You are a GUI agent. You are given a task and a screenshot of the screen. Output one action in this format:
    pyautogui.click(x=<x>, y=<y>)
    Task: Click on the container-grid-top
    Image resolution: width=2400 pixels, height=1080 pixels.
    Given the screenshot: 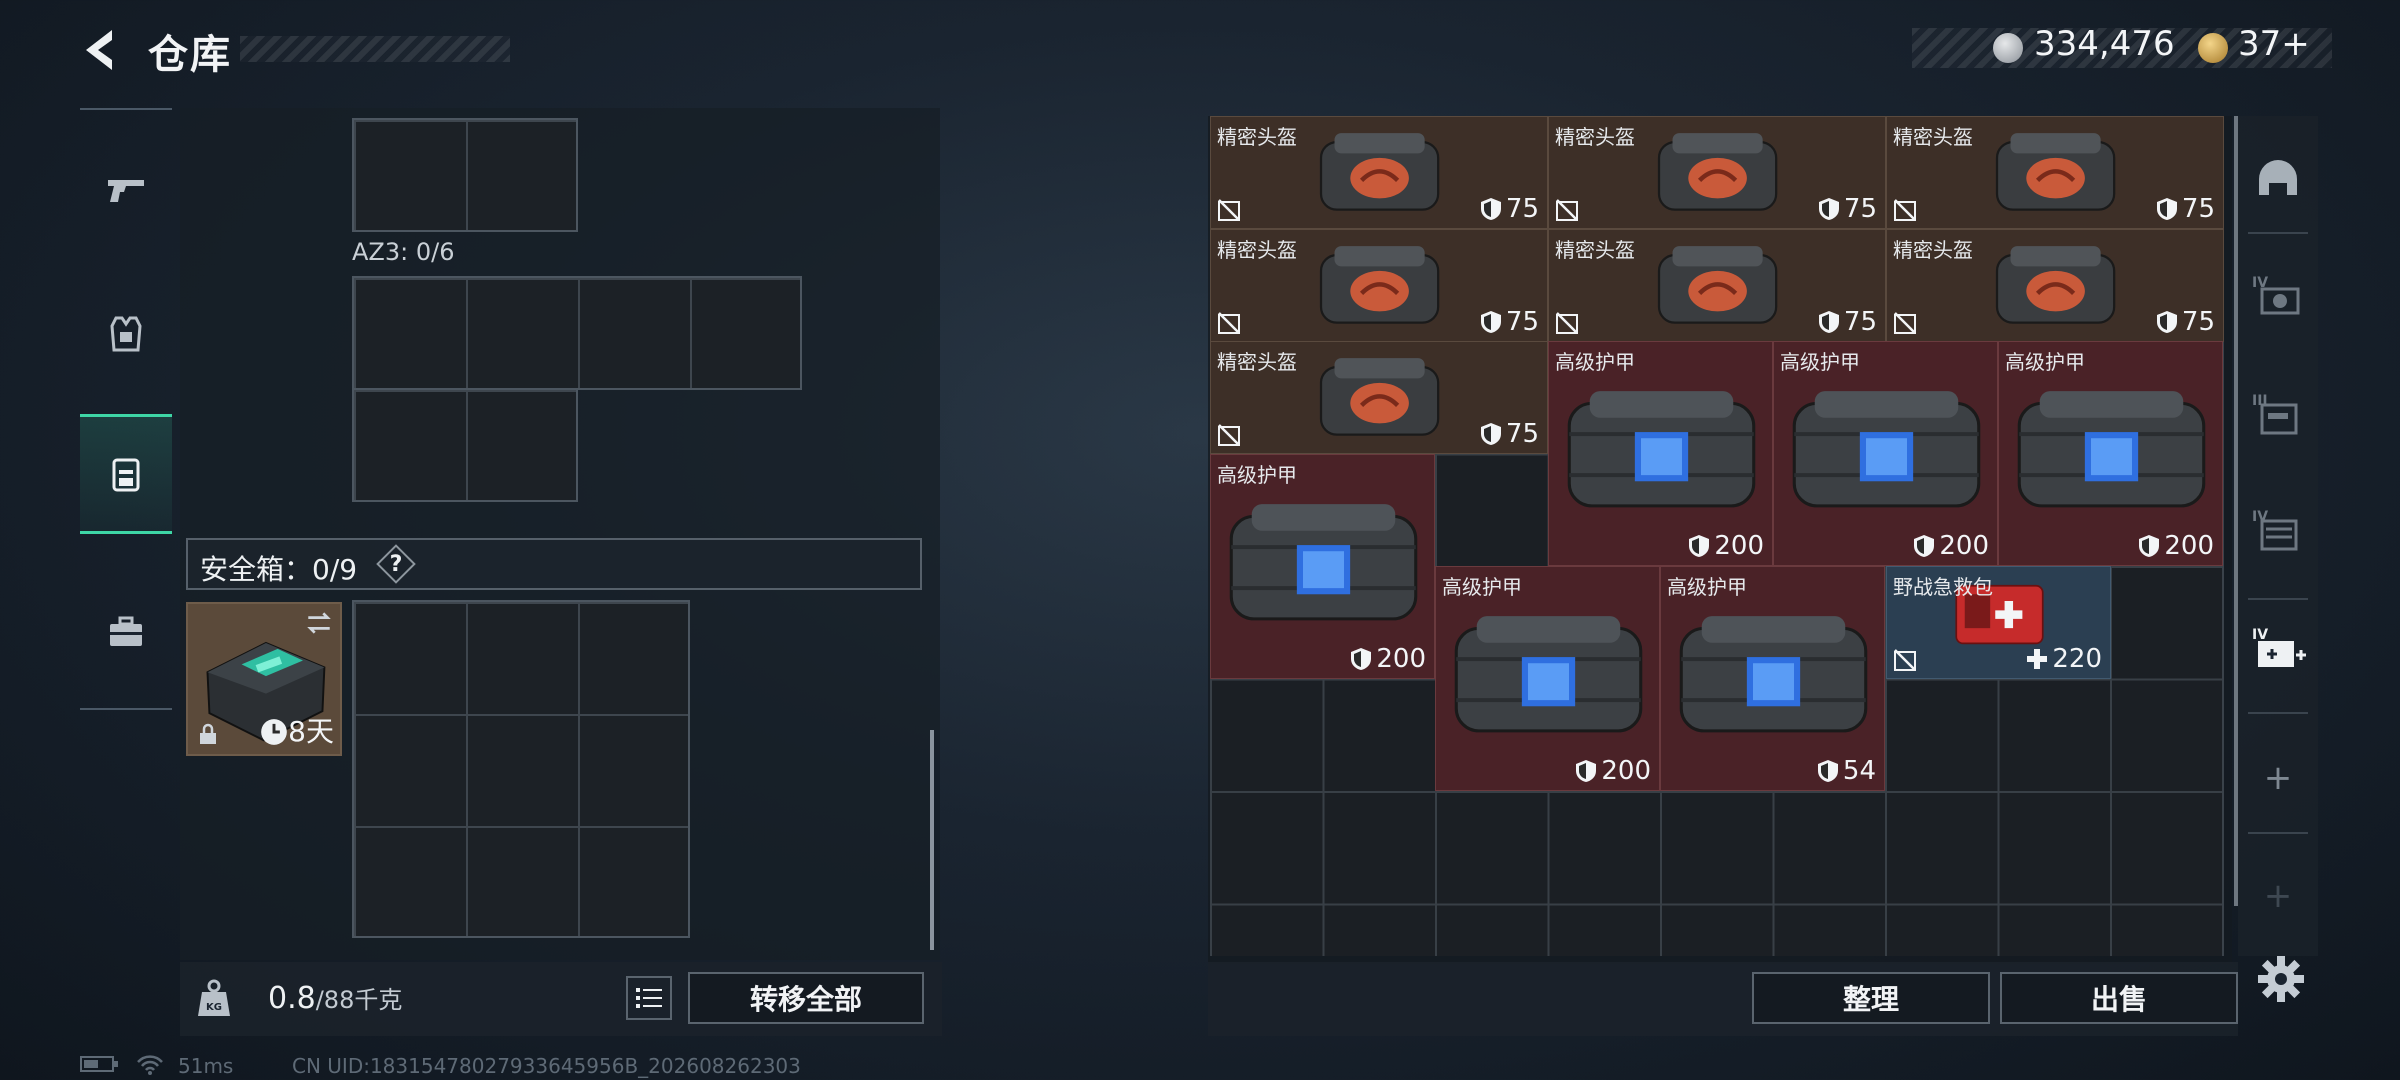 What is the action you would take?
    pyautogui.click(x=465, y=175)
    